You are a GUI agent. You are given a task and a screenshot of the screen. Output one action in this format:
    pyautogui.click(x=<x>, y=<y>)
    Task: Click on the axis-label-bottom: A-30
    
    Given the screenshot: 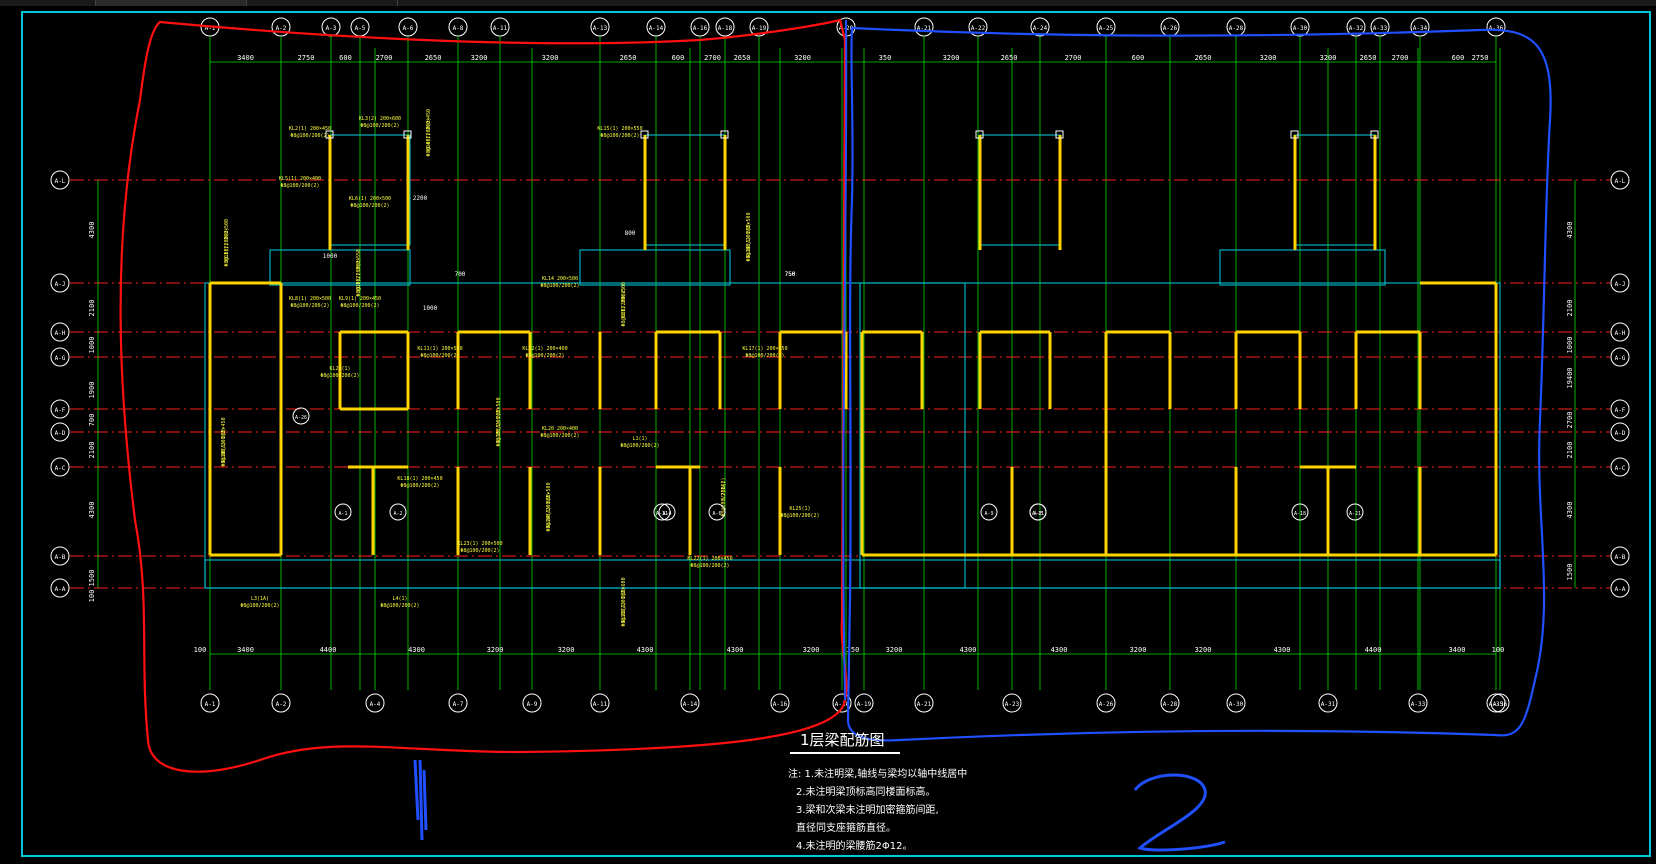 What is the action you would take?
    pyautogui.click(x=1236, y=704)
    